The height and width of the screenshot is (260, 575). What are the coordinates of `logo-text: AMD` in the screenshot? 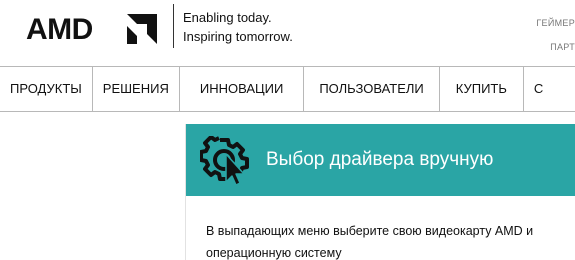 It's located at (59, 28).